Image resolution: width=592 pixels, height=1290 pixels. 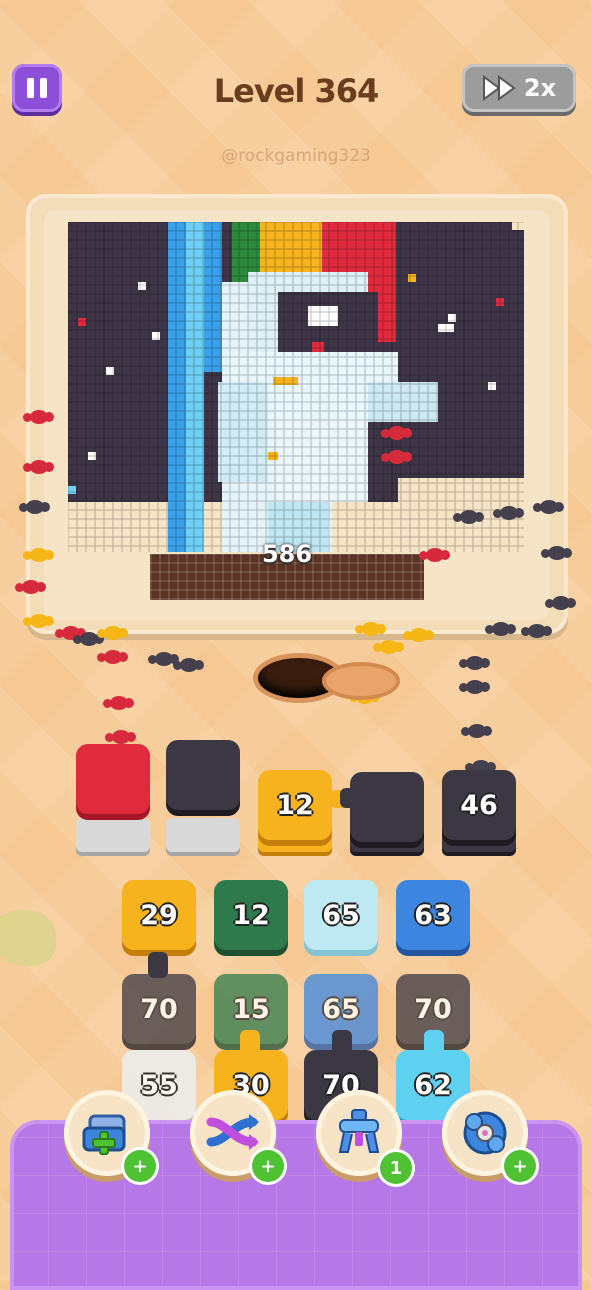 What do you see at coordinates (485, 1133) in the screenshot?
I see `magnet-icon` at bounding box center [485, 1133].